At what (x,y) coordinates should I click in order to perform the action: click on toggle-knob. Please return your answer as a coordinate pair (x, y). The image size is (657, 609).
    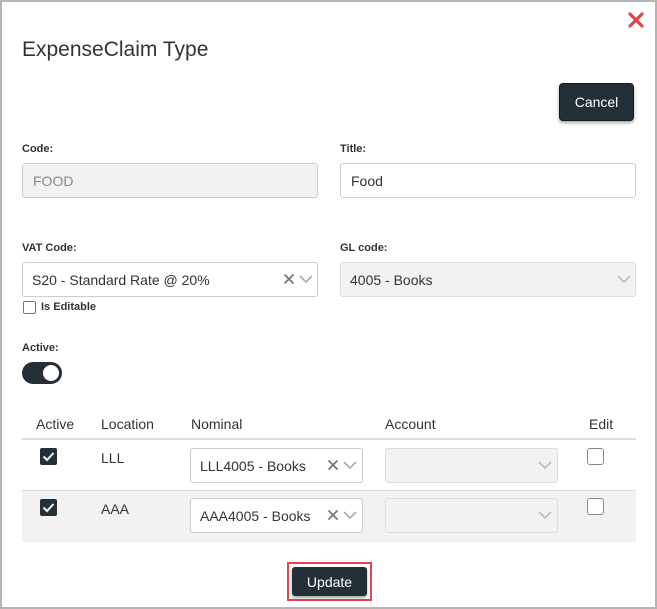
    Looking at the image, I should click on (51, 373).